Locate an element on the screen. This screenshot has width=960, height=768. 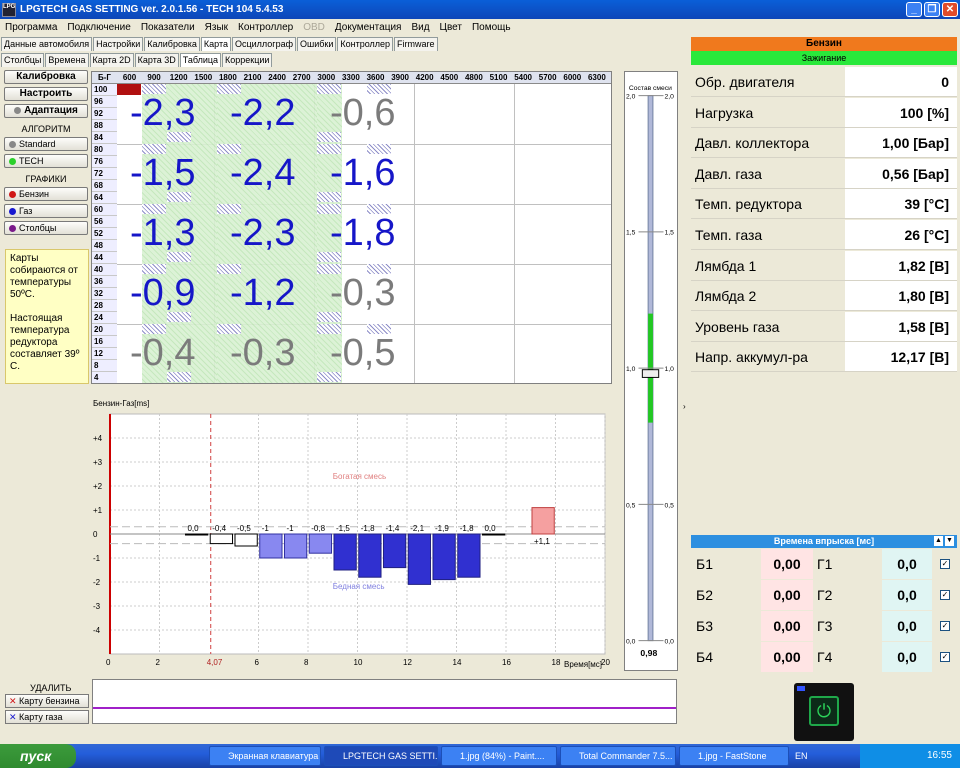
menu-controller: Контроллер is located at coordinates (265, 27).